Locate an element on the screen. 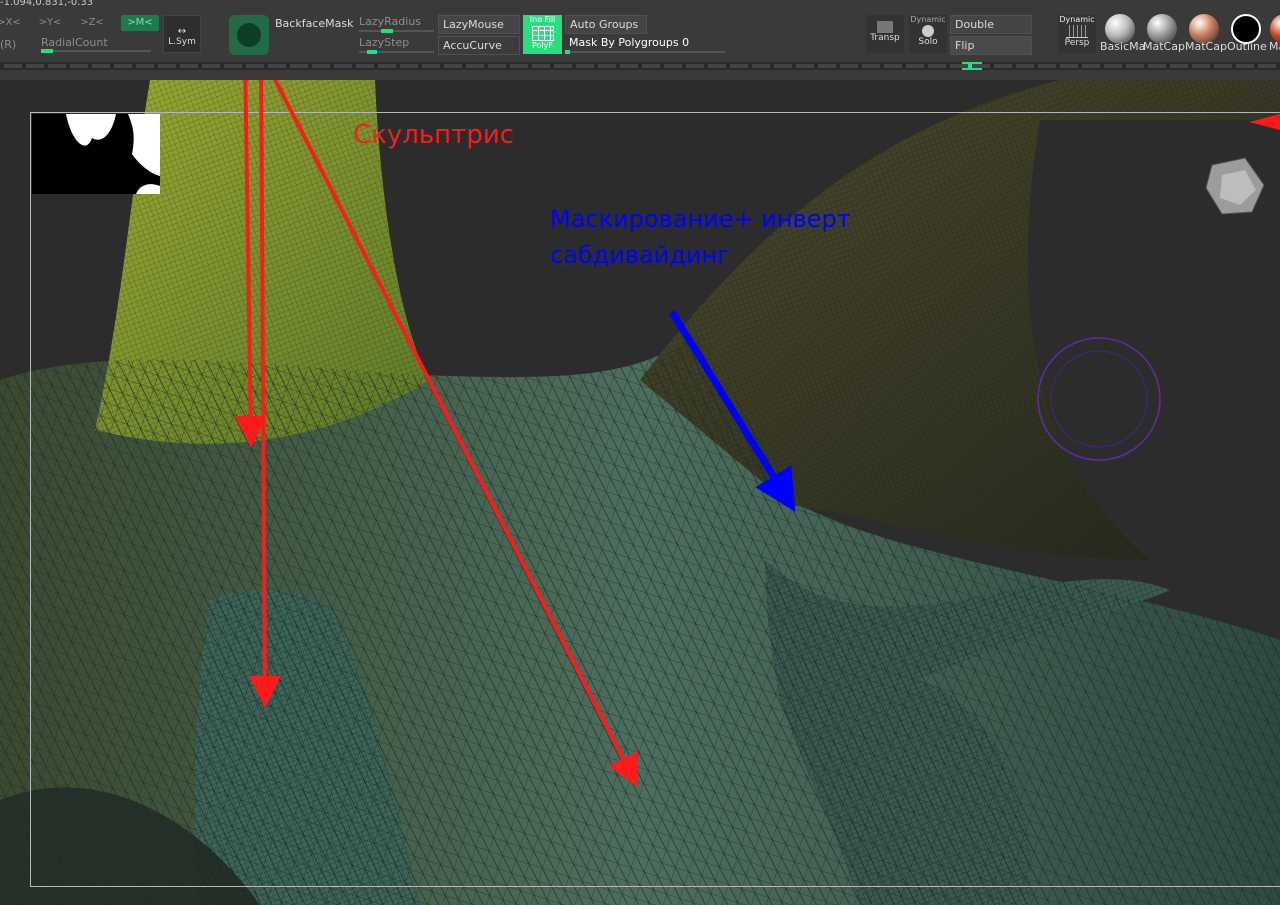 This screenshot has height=905, width=1280. radialcount-slider is located at coordinates (96, 51).